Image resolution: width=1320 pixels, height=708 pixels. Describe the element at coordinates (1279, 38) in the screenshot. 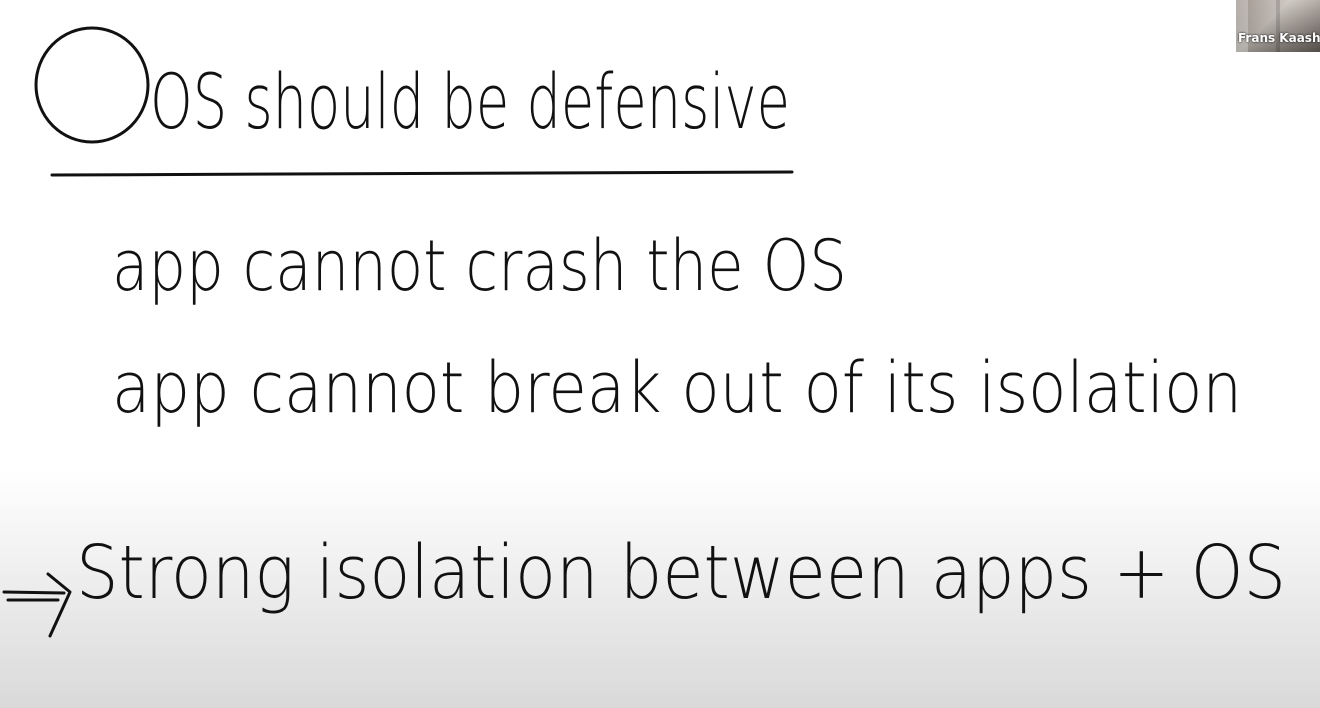

I see `participant-name-label: Frans Kaash` at that location.